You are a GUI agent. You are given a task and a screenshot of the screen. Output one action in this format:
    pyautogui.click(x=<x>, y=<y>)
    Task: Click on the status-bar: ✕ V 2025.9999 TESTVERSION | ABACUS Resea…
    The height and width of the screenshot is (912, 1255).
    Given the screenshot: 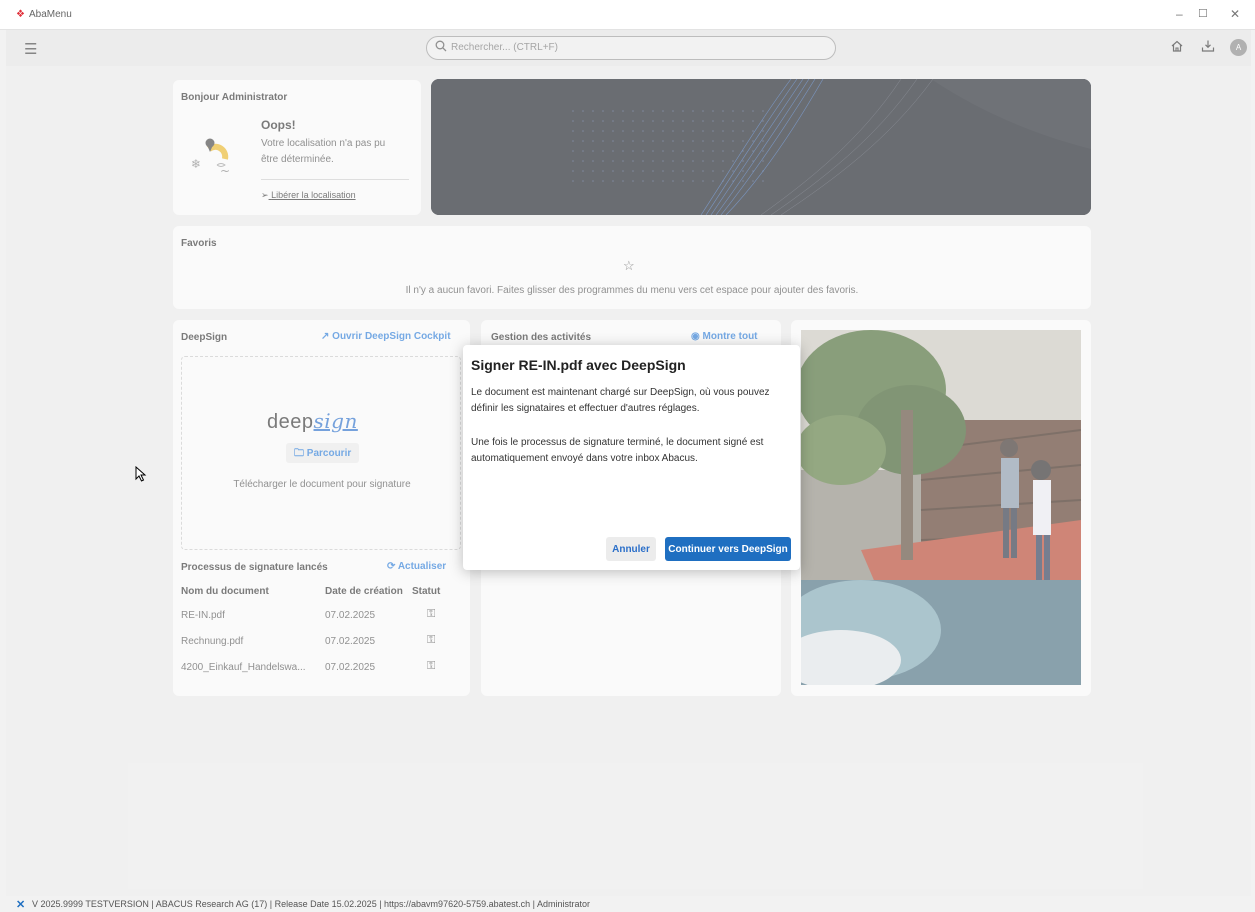 What is the action you would take?
    pyautogui.click(x=628, y=904)
    